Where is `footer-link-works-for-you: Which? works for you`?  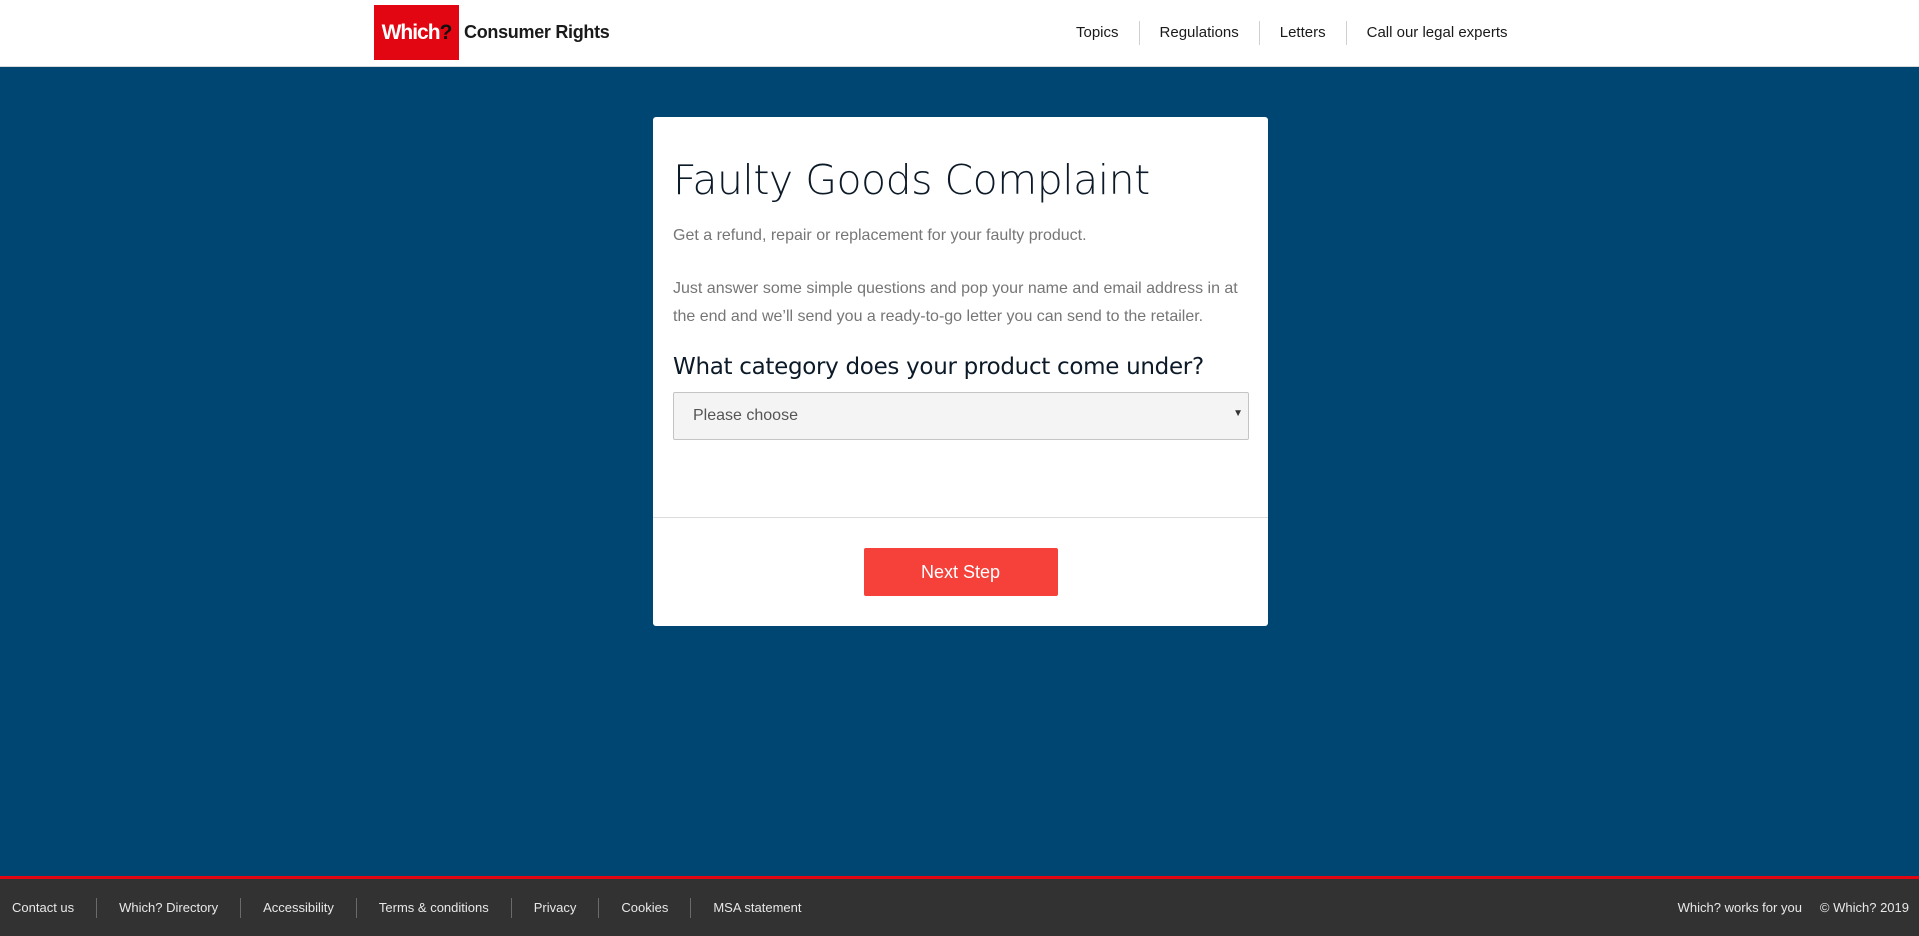
footer-link-works-for-you: Which? works for you is located at coordinates (1740, 907).